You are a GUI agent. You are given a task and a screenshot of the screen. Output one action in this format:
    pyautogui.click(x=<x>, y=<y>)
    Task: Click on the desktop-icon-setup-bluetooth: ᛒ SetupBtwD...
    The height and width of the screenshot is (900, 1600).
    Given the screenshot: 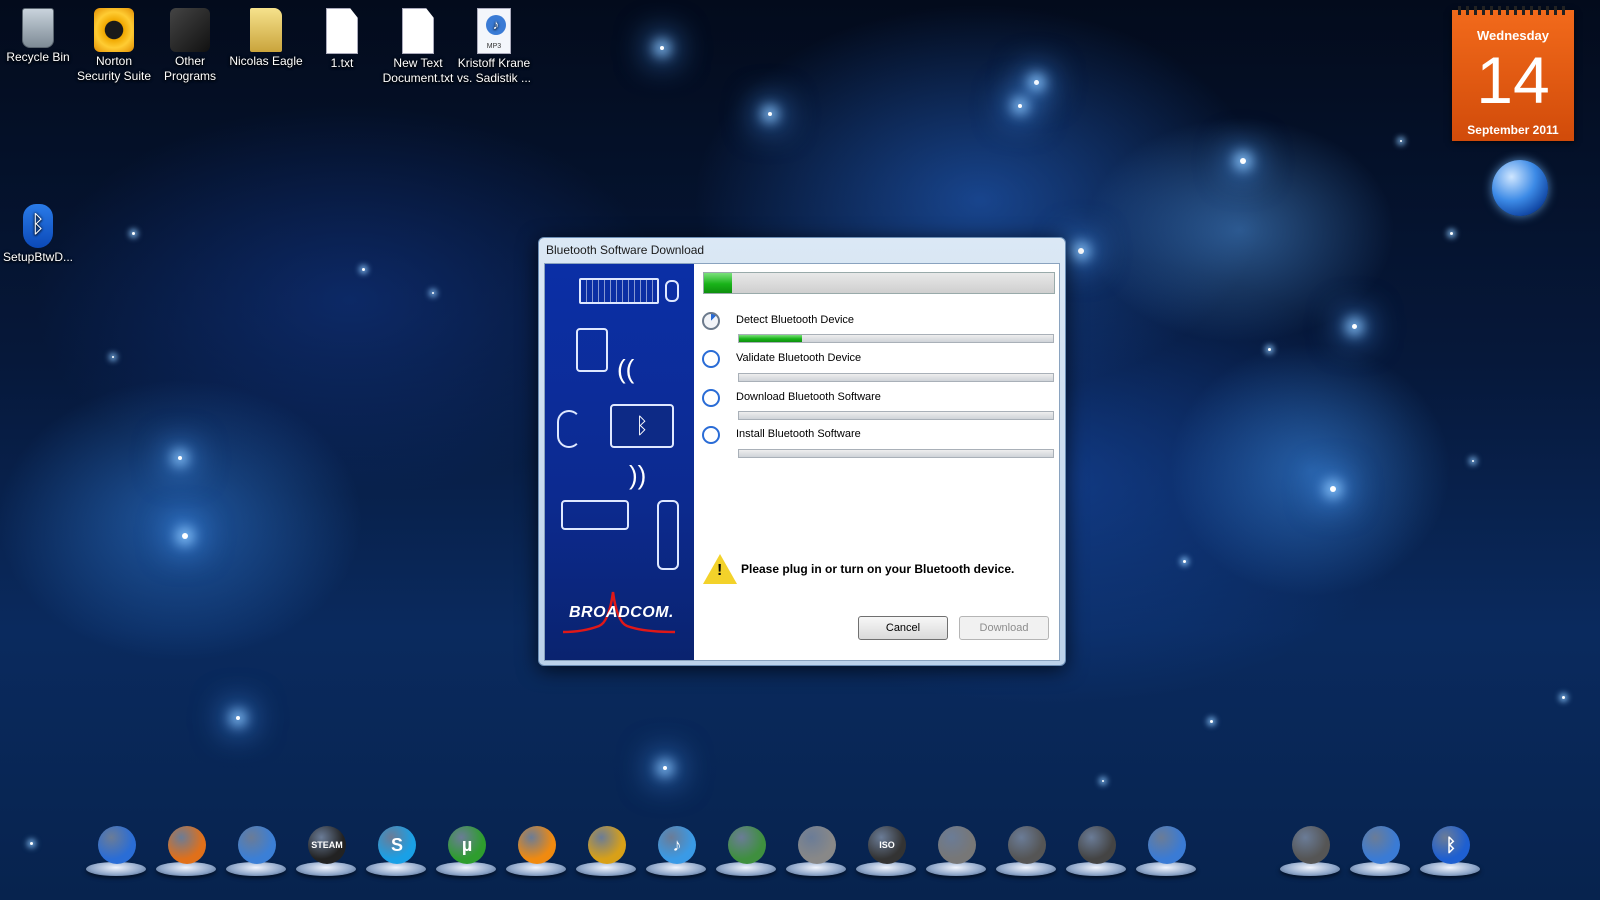 What is the action you would take?
    pyautogui.click(x=38, y=231)
    